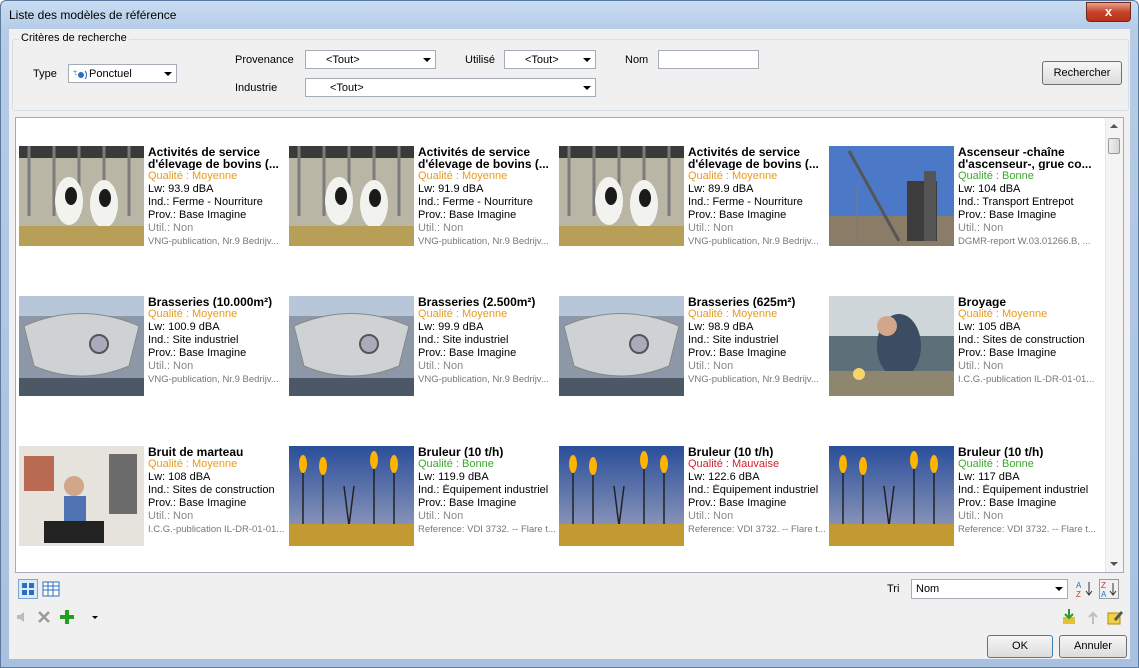 The image size is (1139, 668). Describe the element at coordinates (989, 589) in the screenshot. I see `sort-select: Nom` at that location.